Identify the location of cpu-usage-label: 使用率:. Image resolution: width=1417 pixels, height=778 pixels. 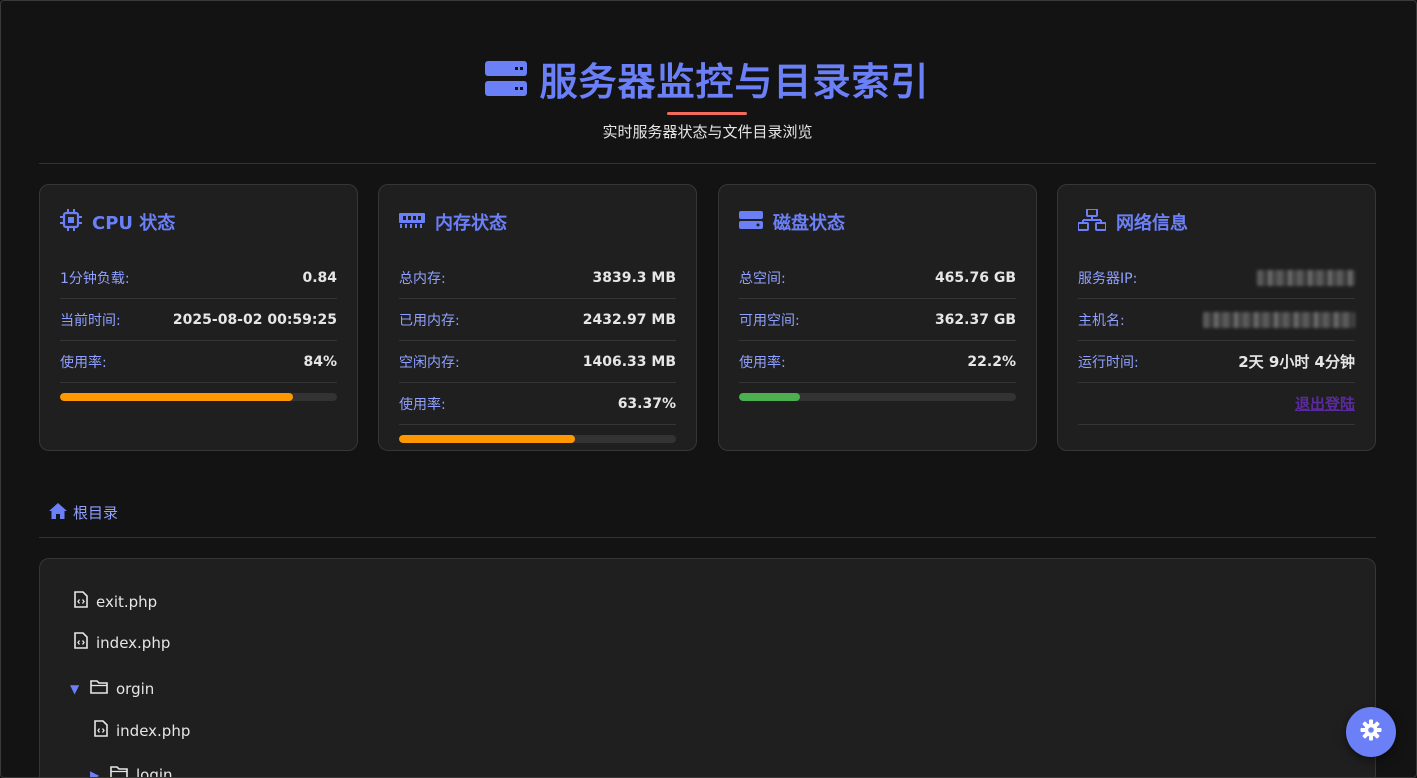
(83, 362).